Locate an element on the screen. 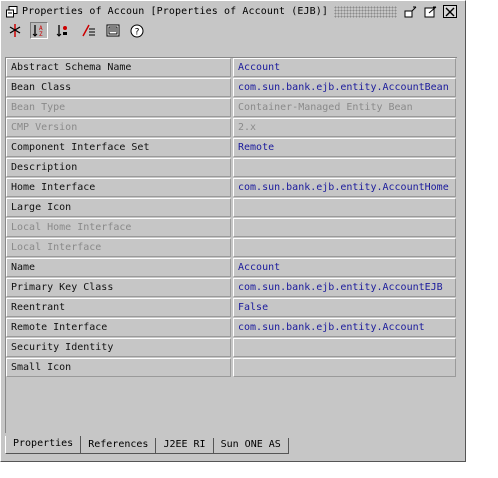 Image resolution: width=498 pixels, height=478 pixels. property-value: Container-Managed Entity Bean is located at coordinates (344, 107).